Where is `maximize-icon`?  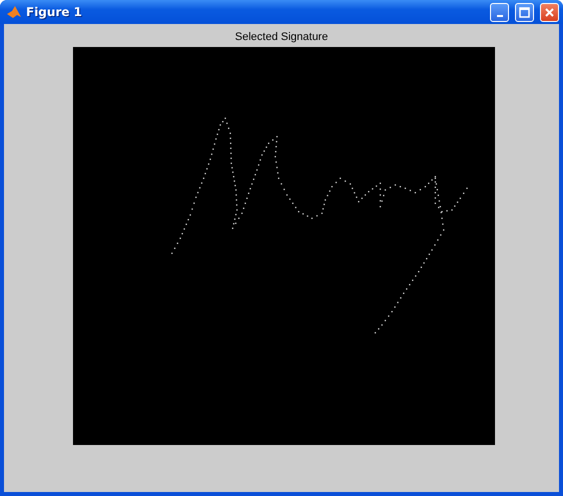 maximize-icon is located at coordinates (524, 12).